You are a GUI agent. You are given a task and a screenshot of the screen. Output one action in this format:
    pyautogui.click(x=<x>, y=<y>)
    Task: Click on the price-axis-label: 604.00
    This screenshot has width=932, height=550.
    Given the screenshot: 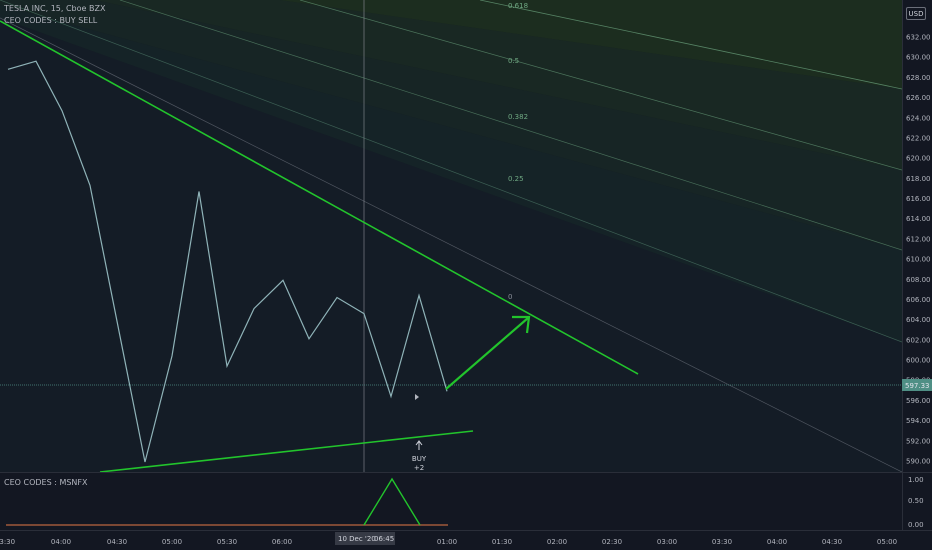 What is the action you would take?
    pyautogui.click(x=918, y=320)
    